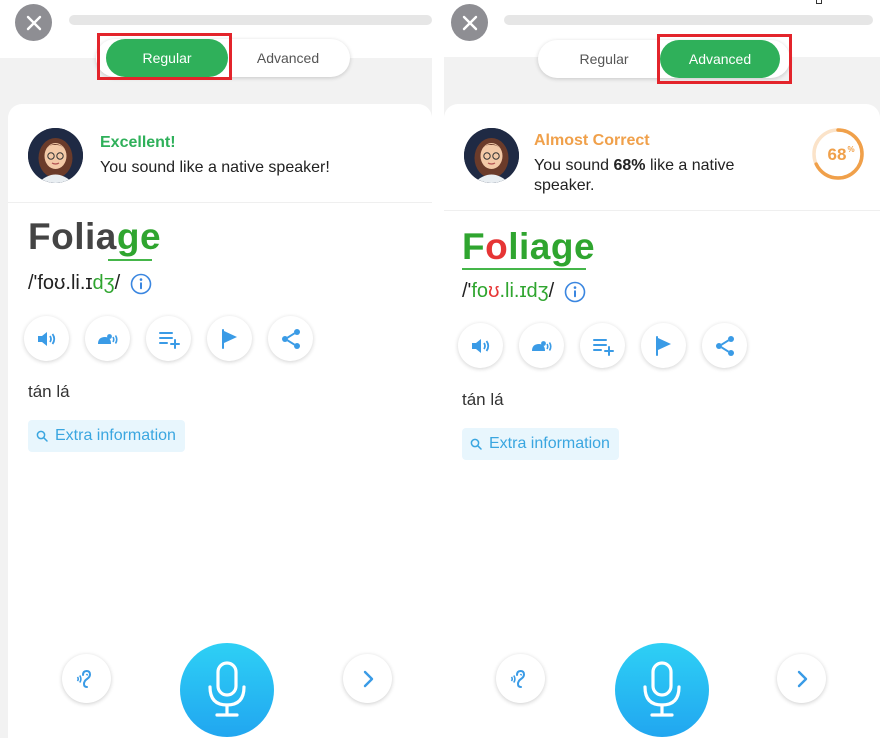 This screenshot has width=880, height=738. I want to click on feedback-title: Almost Correct, so click(592, 140).